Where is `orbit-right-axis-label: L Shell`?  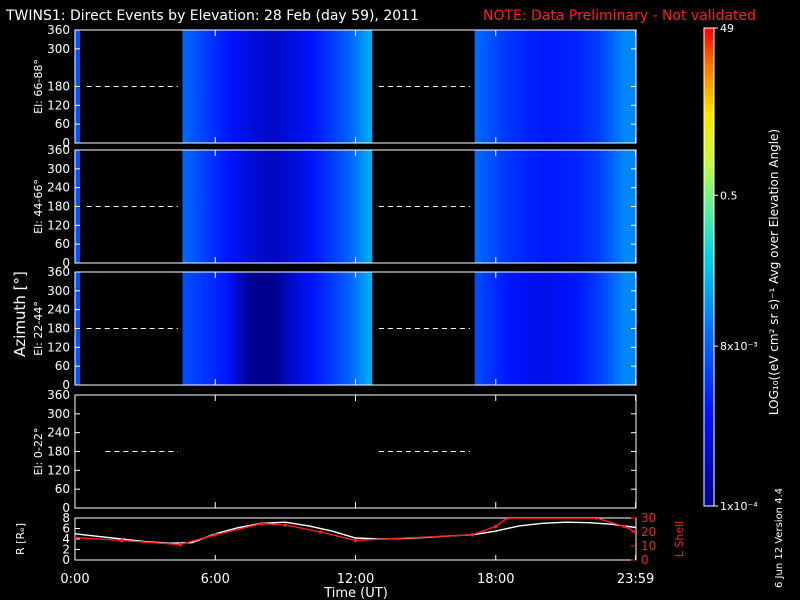
orbit-right-axis-label: L Shell is located at coordinates (679, 539).